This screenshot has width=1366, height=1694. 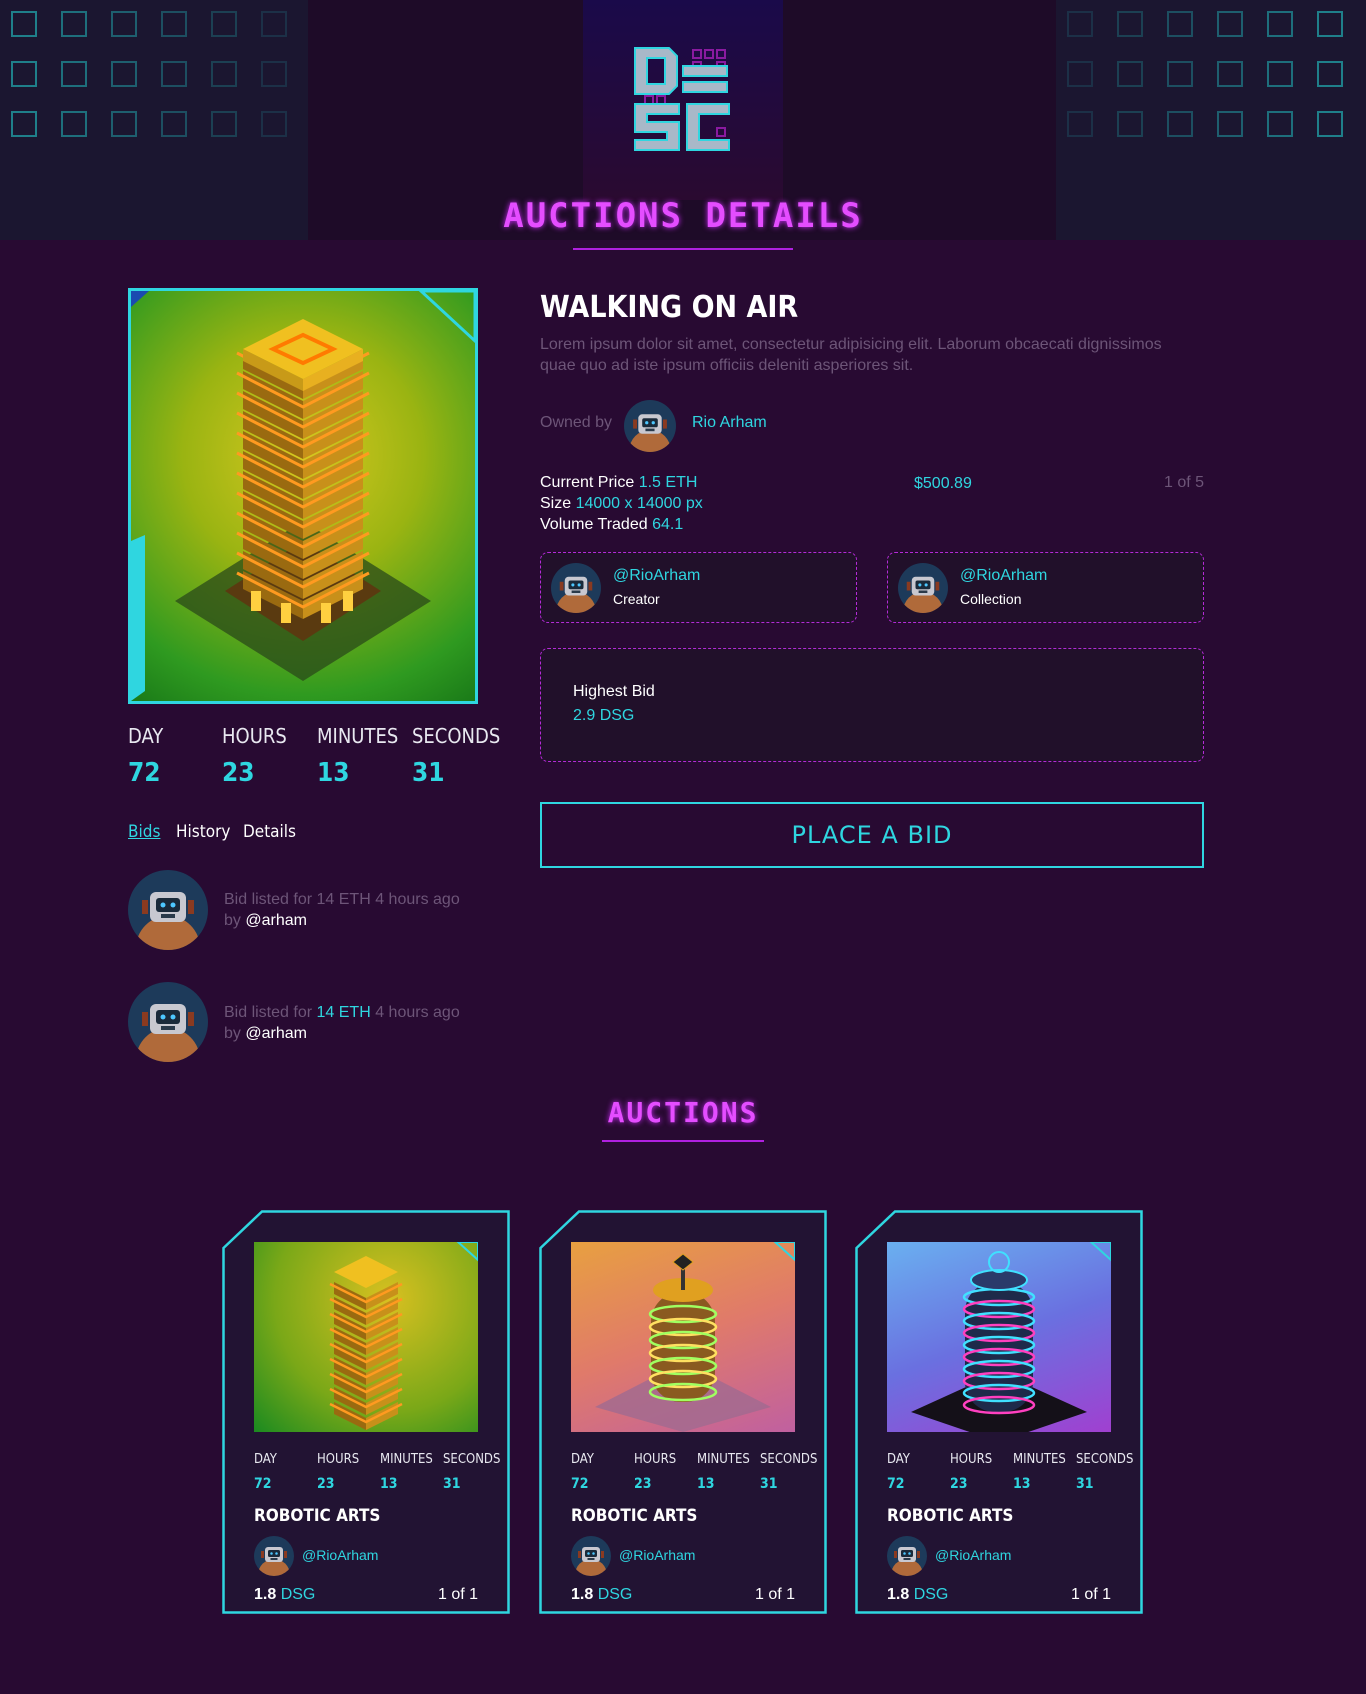 I want to click on tab-details: Details, so click(x=269, y=832).